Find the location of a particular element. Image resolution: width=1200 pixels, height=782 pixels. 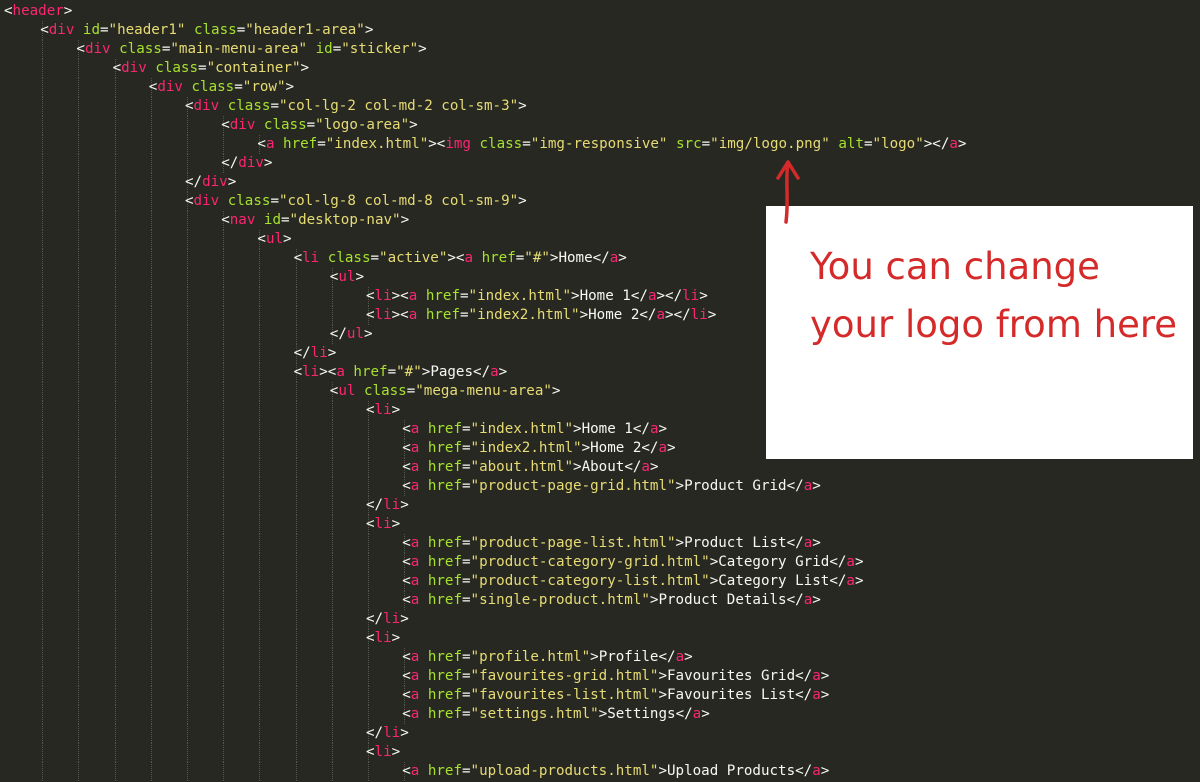

code-tag-name: ul is located at coordinates (347, 277).